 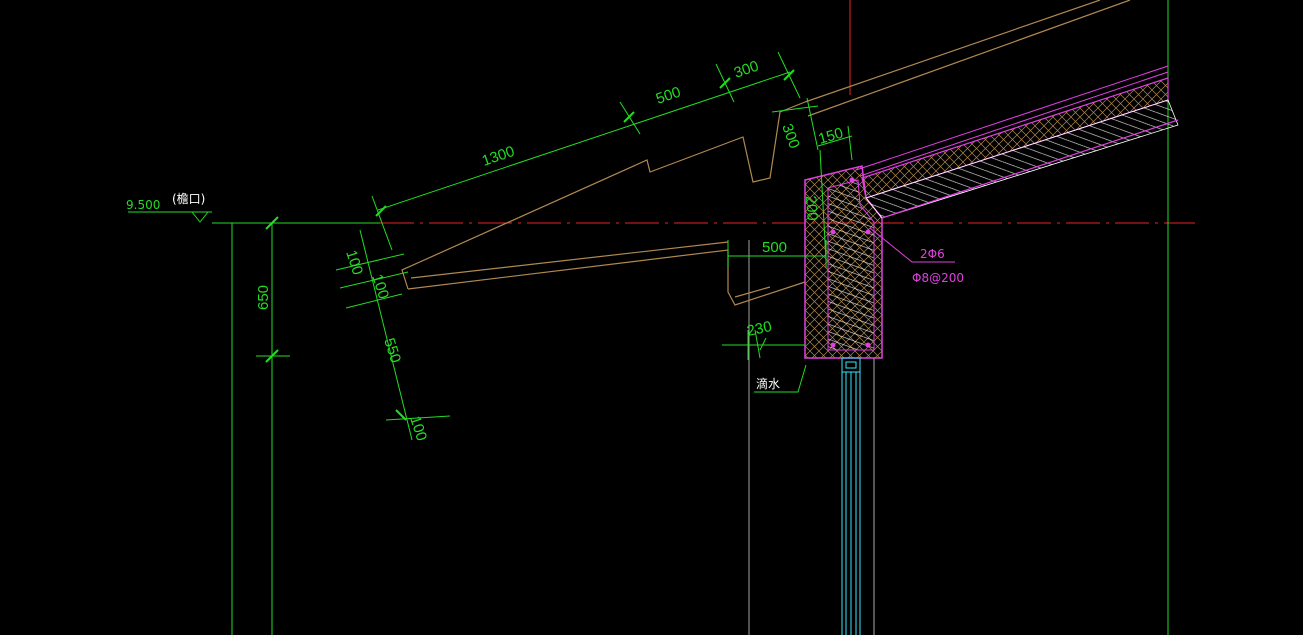 What do you see at coordinates (263, 297) in the screenshot?
I see `dim-650: 650` at bounding box center [263, 297].